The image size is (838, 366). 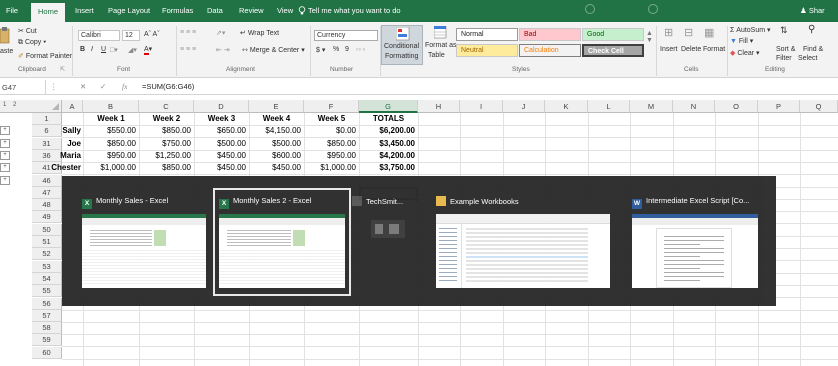 What do you see at coordinates (613, 50) in the screenshot?
I see `style-check-cell: Check Cell` at bounding box center [613, 50].